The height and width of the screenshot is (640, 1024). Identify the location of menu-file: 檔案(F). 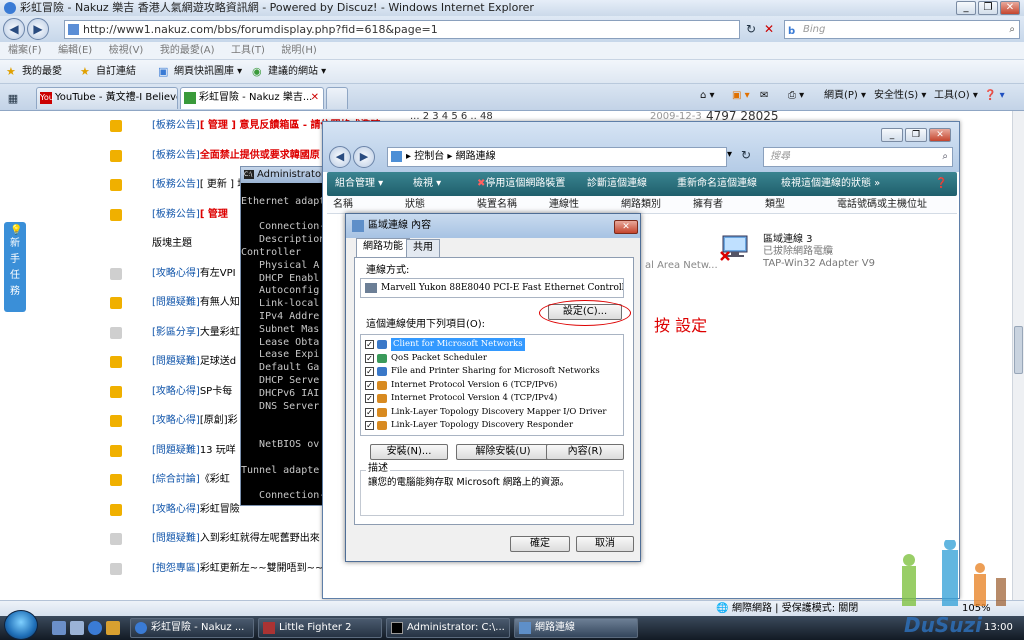
(23, 51).